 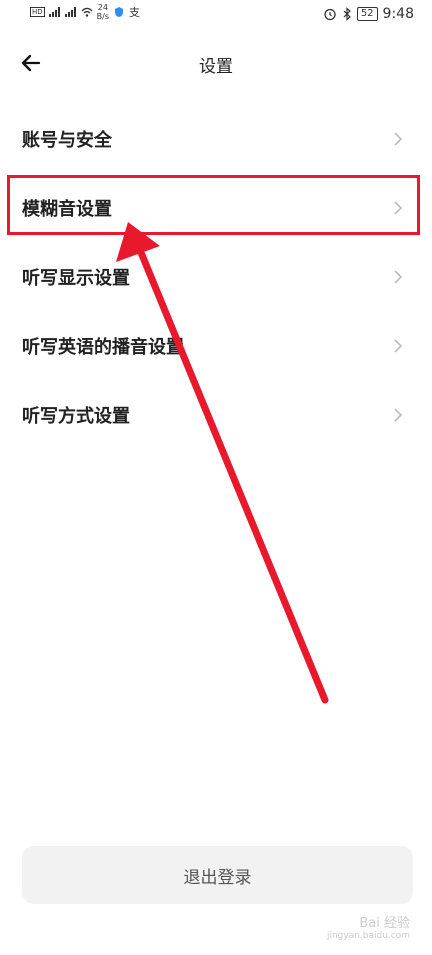 What do you see at coordinates (347, 14) in the screenshot?
I see `bluetooth-icon` at bounding box center [347, 14].